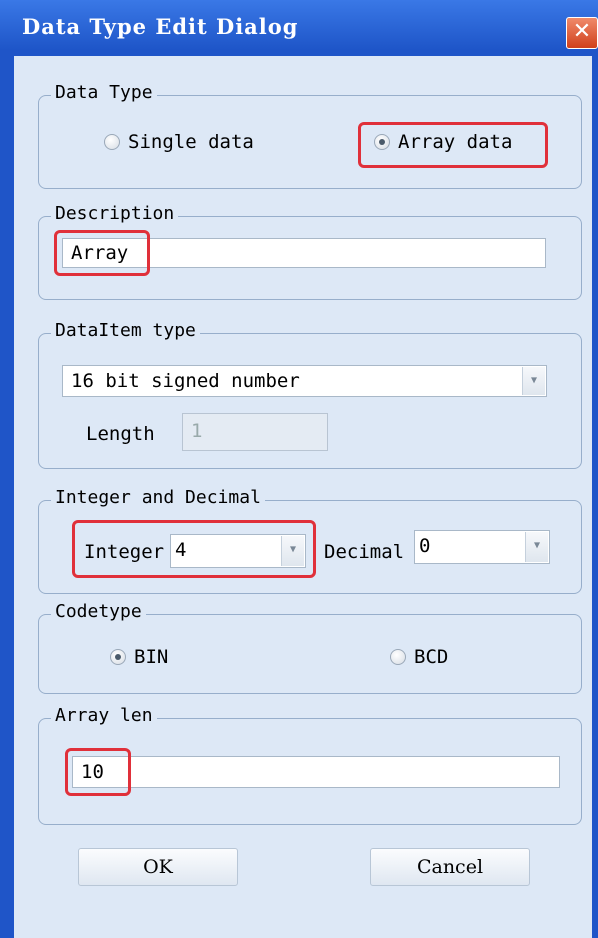 The height and width of the screenshot is (938, 598). I want to click on integer-decimal-legend: Integer and Decimal, so click(158, 497).